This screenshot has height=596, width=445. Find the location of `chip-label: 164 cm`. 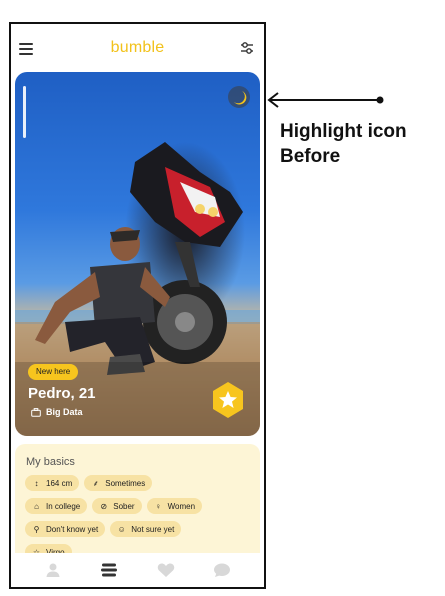

chip-label: 164 cm is located at coordinates (59, 483).